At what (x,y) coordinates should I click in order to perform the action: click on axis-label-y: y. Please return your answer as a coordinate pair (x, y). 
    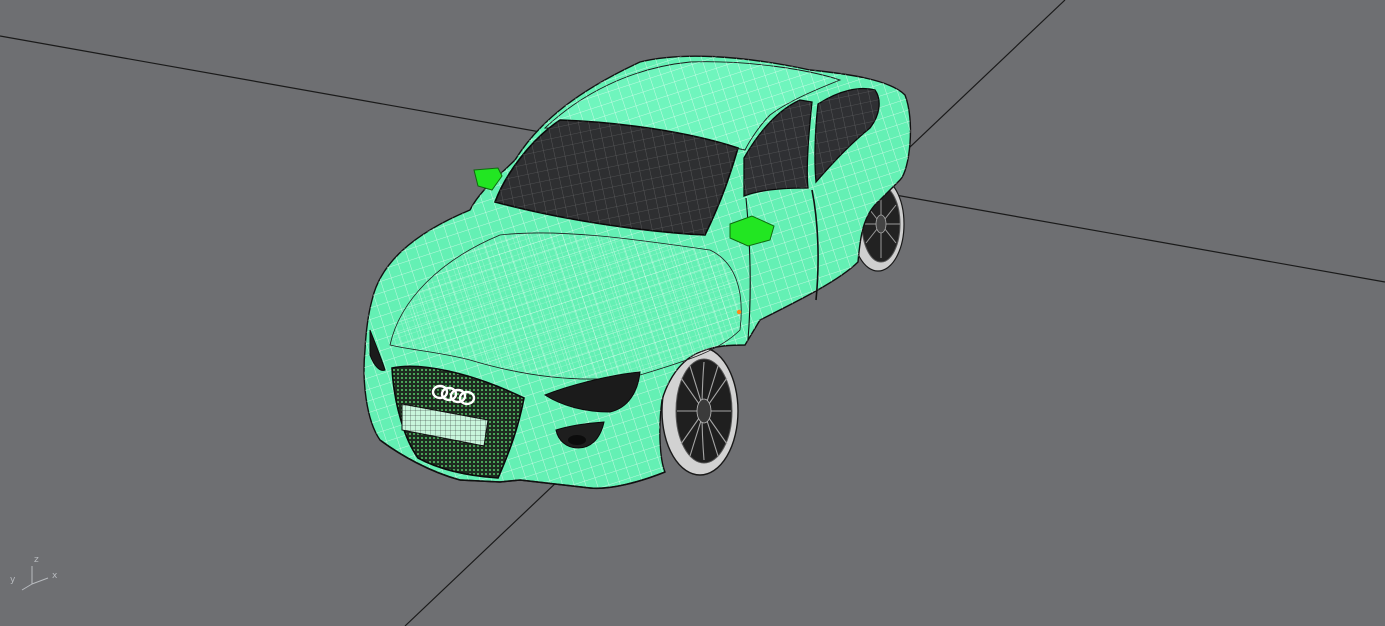
    Looking at the image, I should click on (13, 580).